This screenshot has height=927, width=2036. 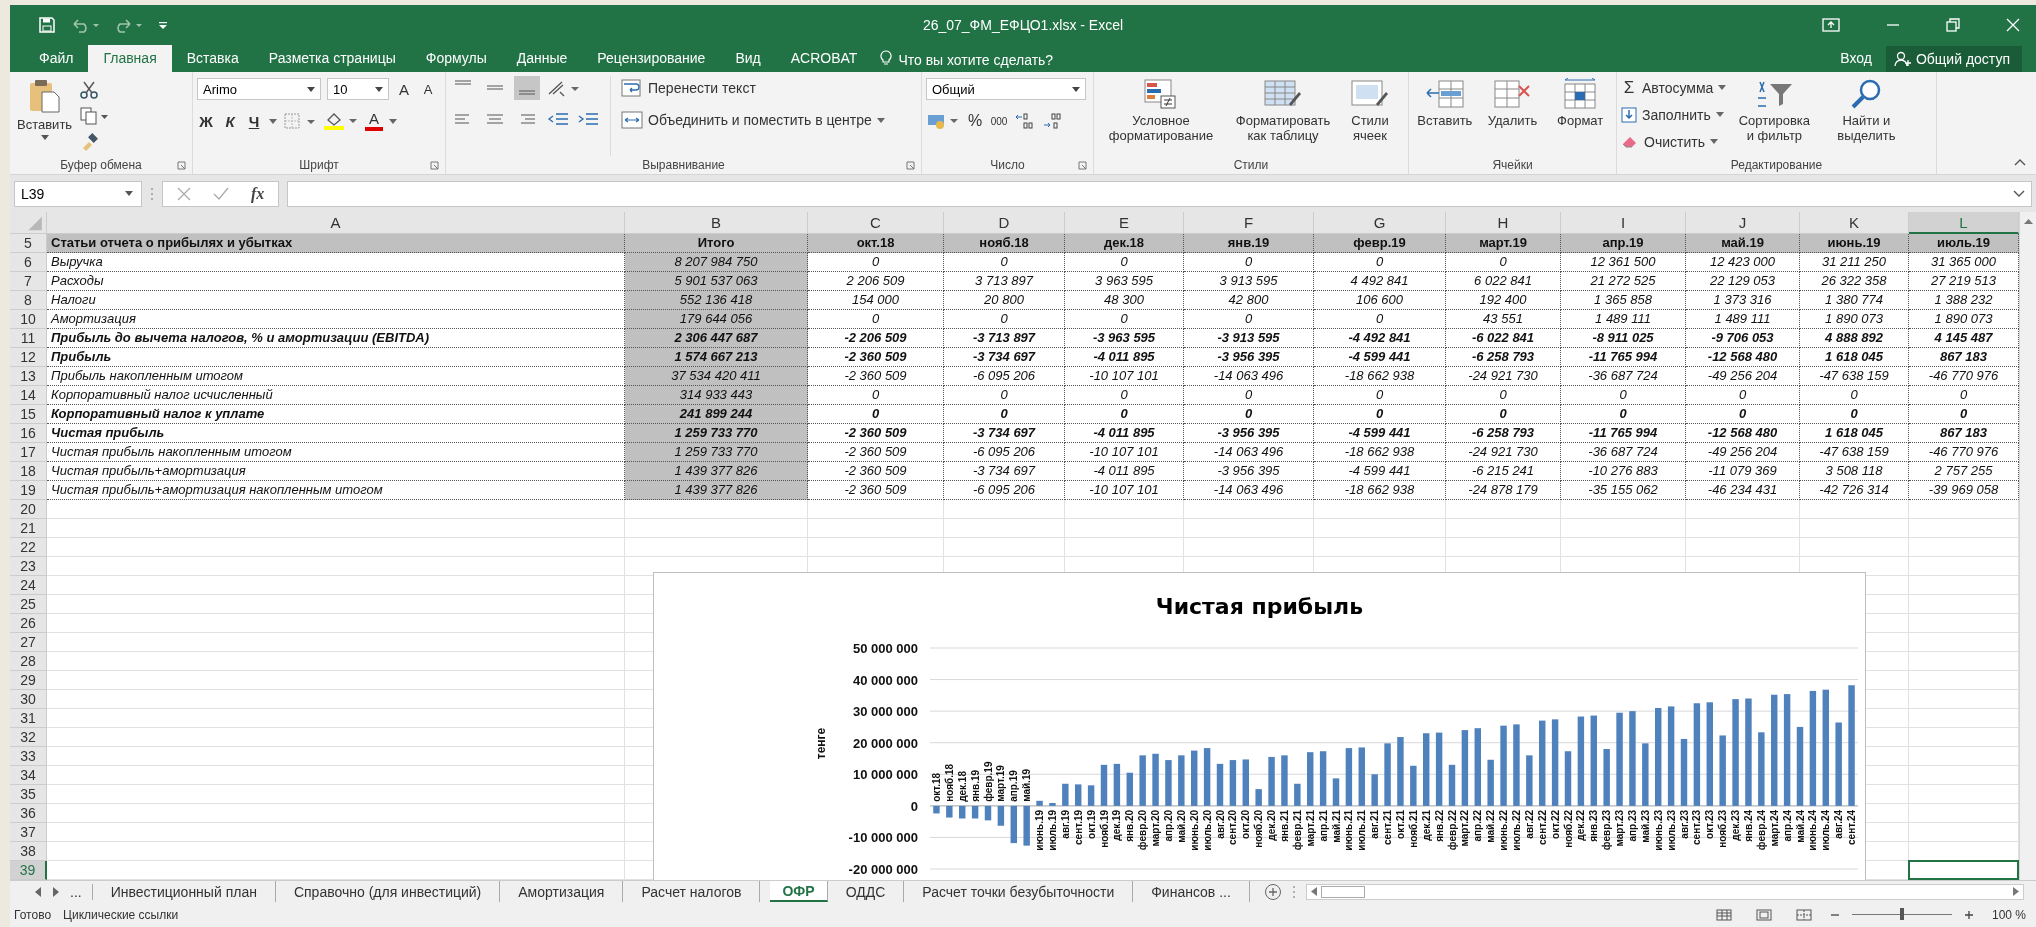 What do you see at coordinates (1854, 223) in the screenshot?
I see `column-header: K` at bounding box center [1854, 223].